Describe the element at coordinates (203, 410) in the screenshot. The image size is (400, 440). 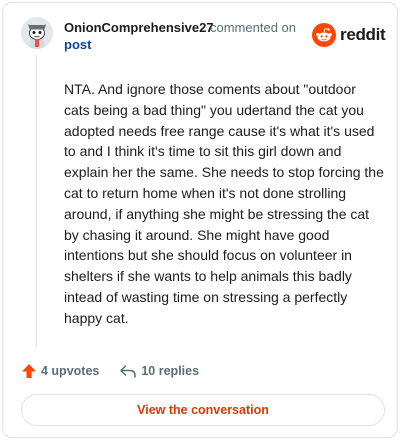
I see `view-conversation-button: View the conversation` at that location.